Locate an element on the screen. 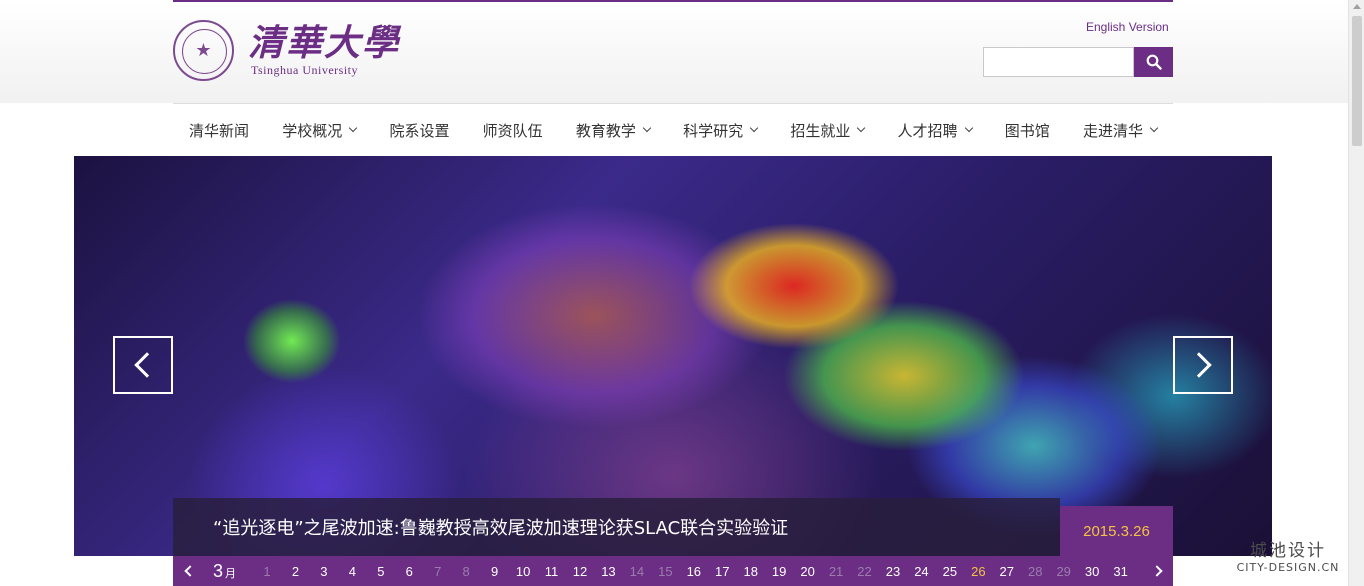 This screenshot has width=1364, height=586. calendar-day: 15 is located at coordinates (665, 571).